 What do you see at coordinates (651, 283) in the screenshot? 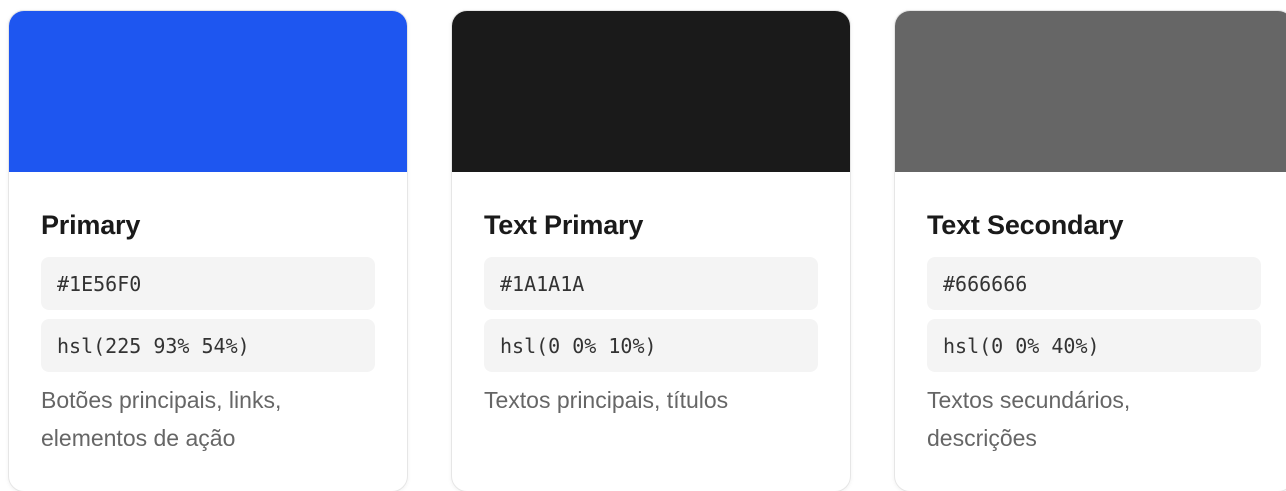
I see `hex-code: #1A1A1A` at bounding box center [651, 283].